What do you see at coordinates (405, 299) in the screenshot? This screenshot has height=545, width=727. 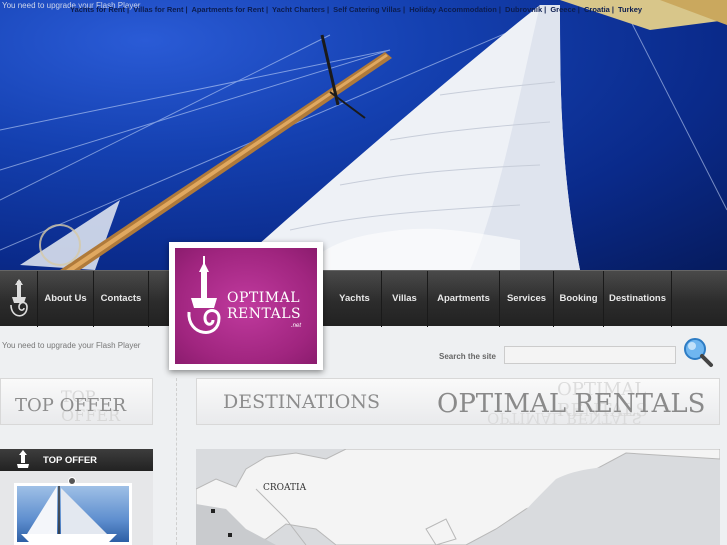 I see `nav-villas: Villas` at bounding box center [405, 299].